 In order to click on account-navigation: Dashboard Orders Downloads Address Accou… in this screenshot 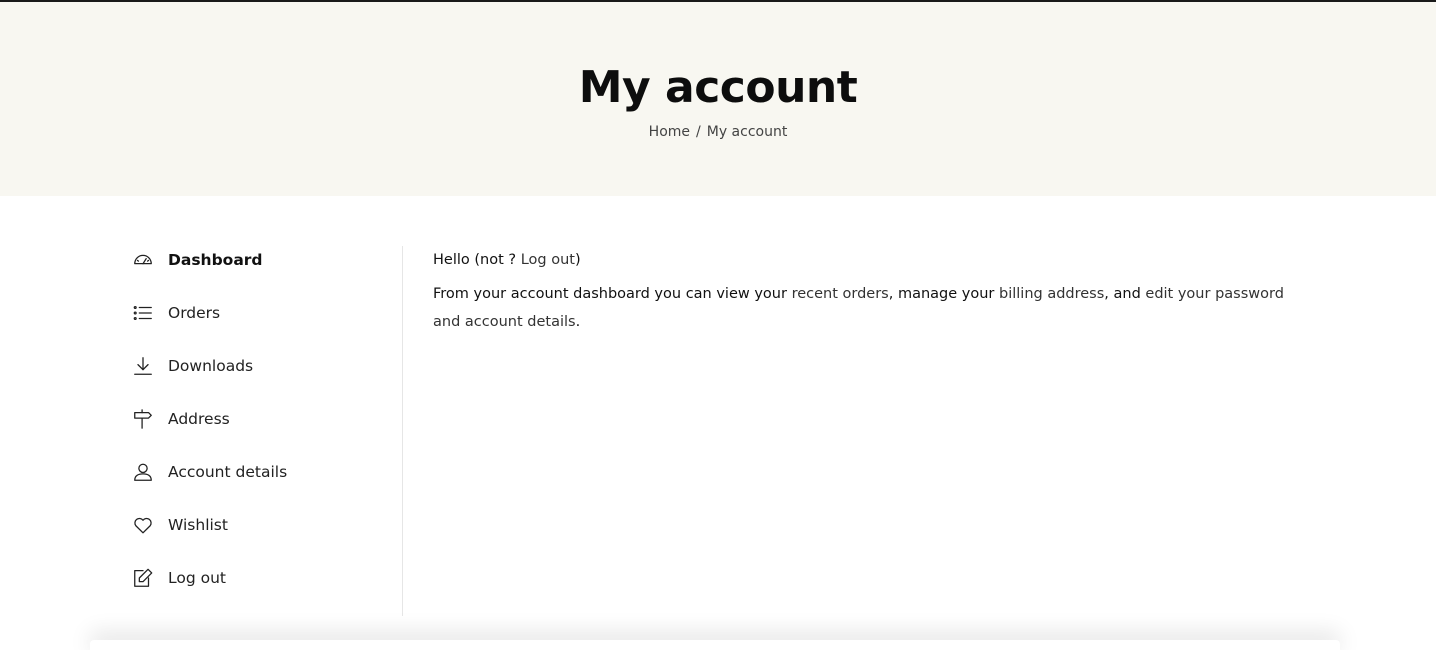, I will do `click(267, 431)`.